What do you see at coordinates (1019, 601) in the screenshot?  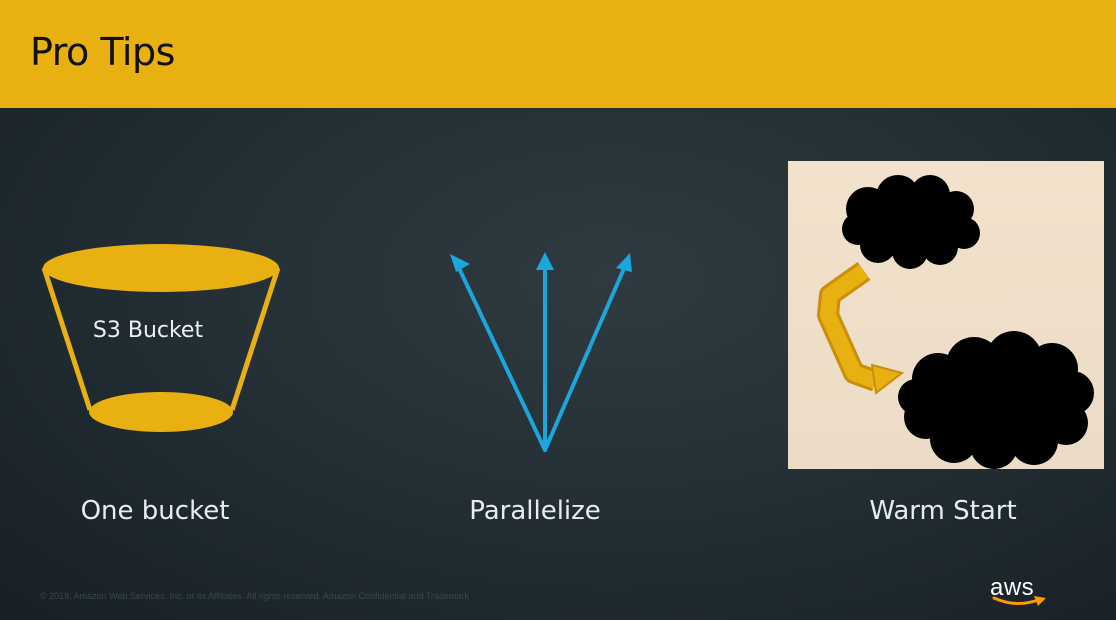 I see `aws-smile-icon` at bounding box center [1019, 601].